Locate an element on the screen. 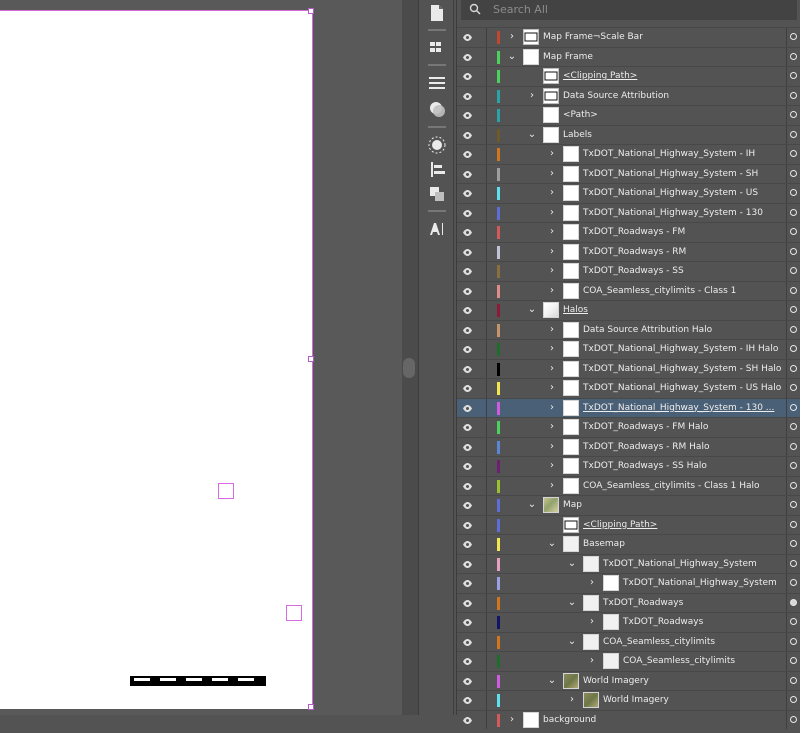 This screenshot has width=800, height=733. pathfinder-icon is located at coordinates (437, 193).